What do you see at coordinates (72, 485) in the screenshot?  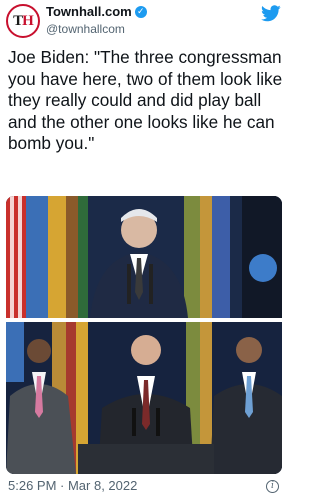 I see `tweet-timestamp: 5:26 PM · Mar 8, 2022` at bounding box center [72, 485].